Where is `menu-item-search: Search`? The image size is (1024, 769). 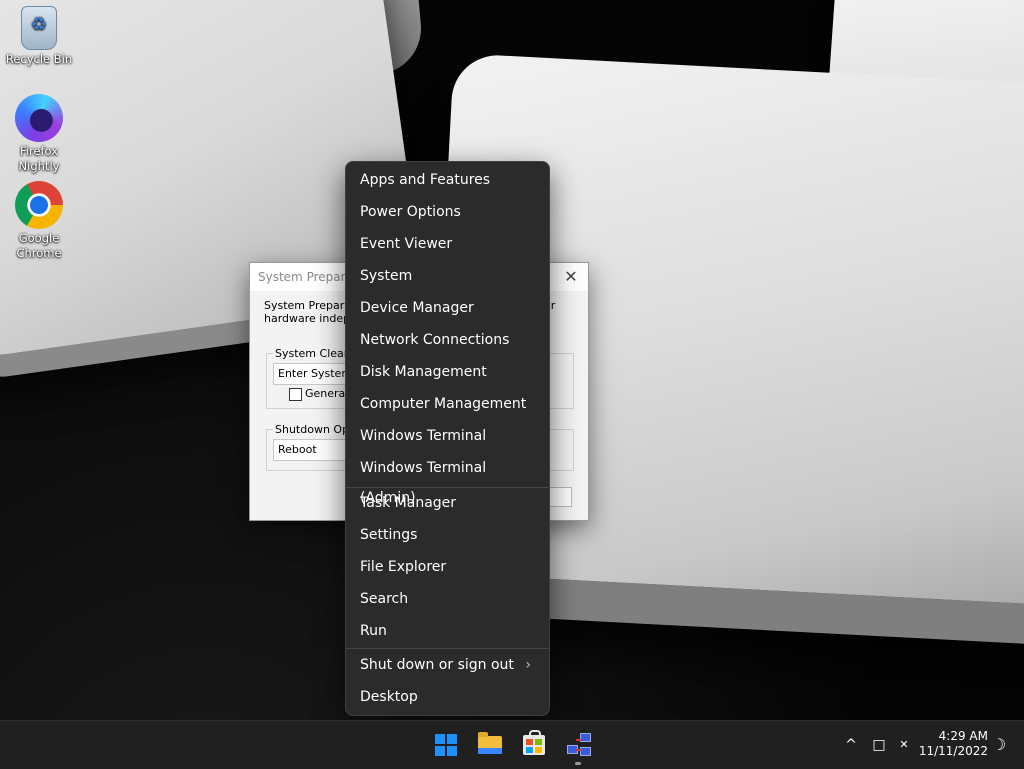
menu-item-search: Search is located at coordinates (447, 599).